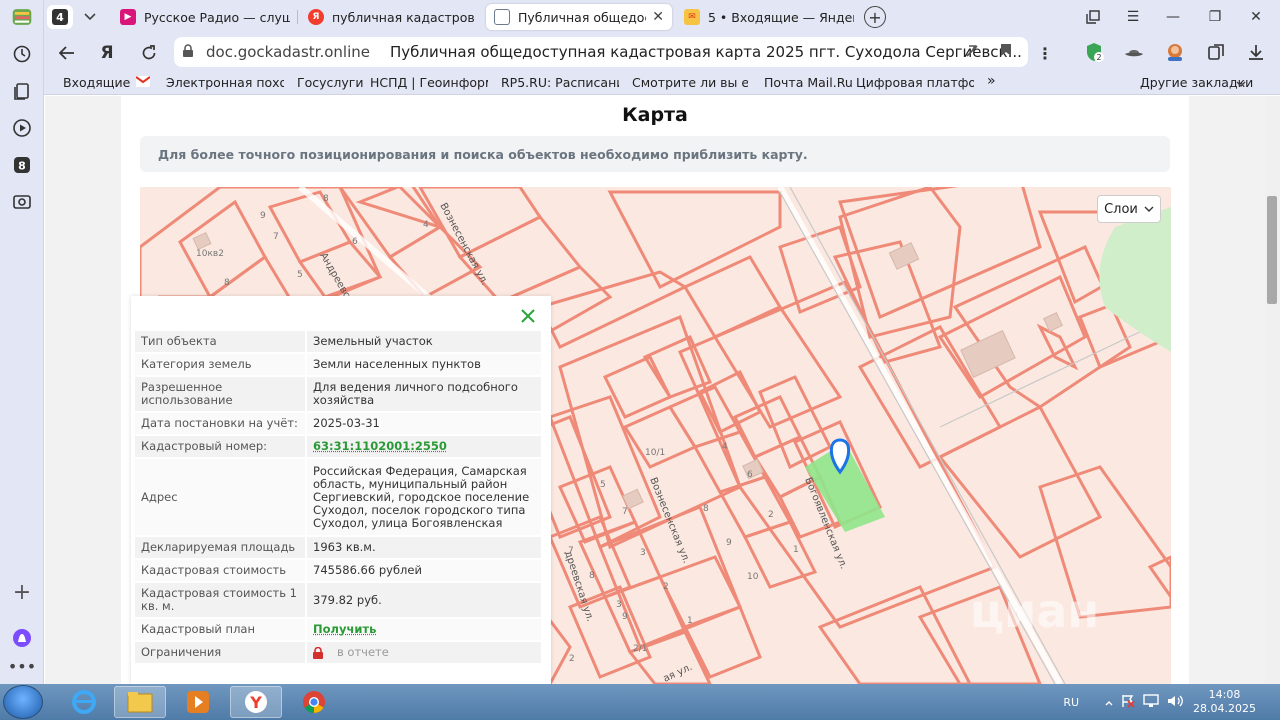 The height and width of the screenshot is (720, 1280). Describe the element at coordinates (23, 702) in the screenshot. I see `start-button` at that location.